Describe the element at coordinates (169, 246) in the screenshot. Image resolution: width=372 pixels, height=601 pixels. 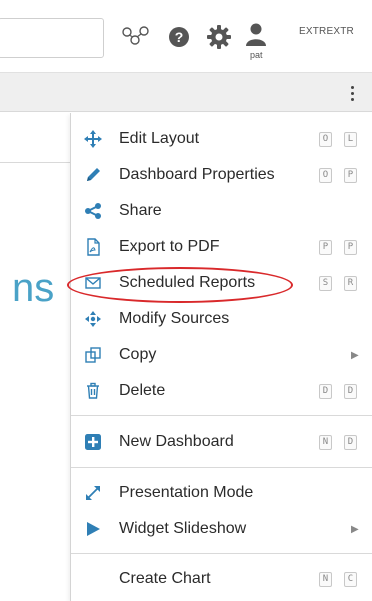
I see `menu-item-label: Export to PDF` at that location.